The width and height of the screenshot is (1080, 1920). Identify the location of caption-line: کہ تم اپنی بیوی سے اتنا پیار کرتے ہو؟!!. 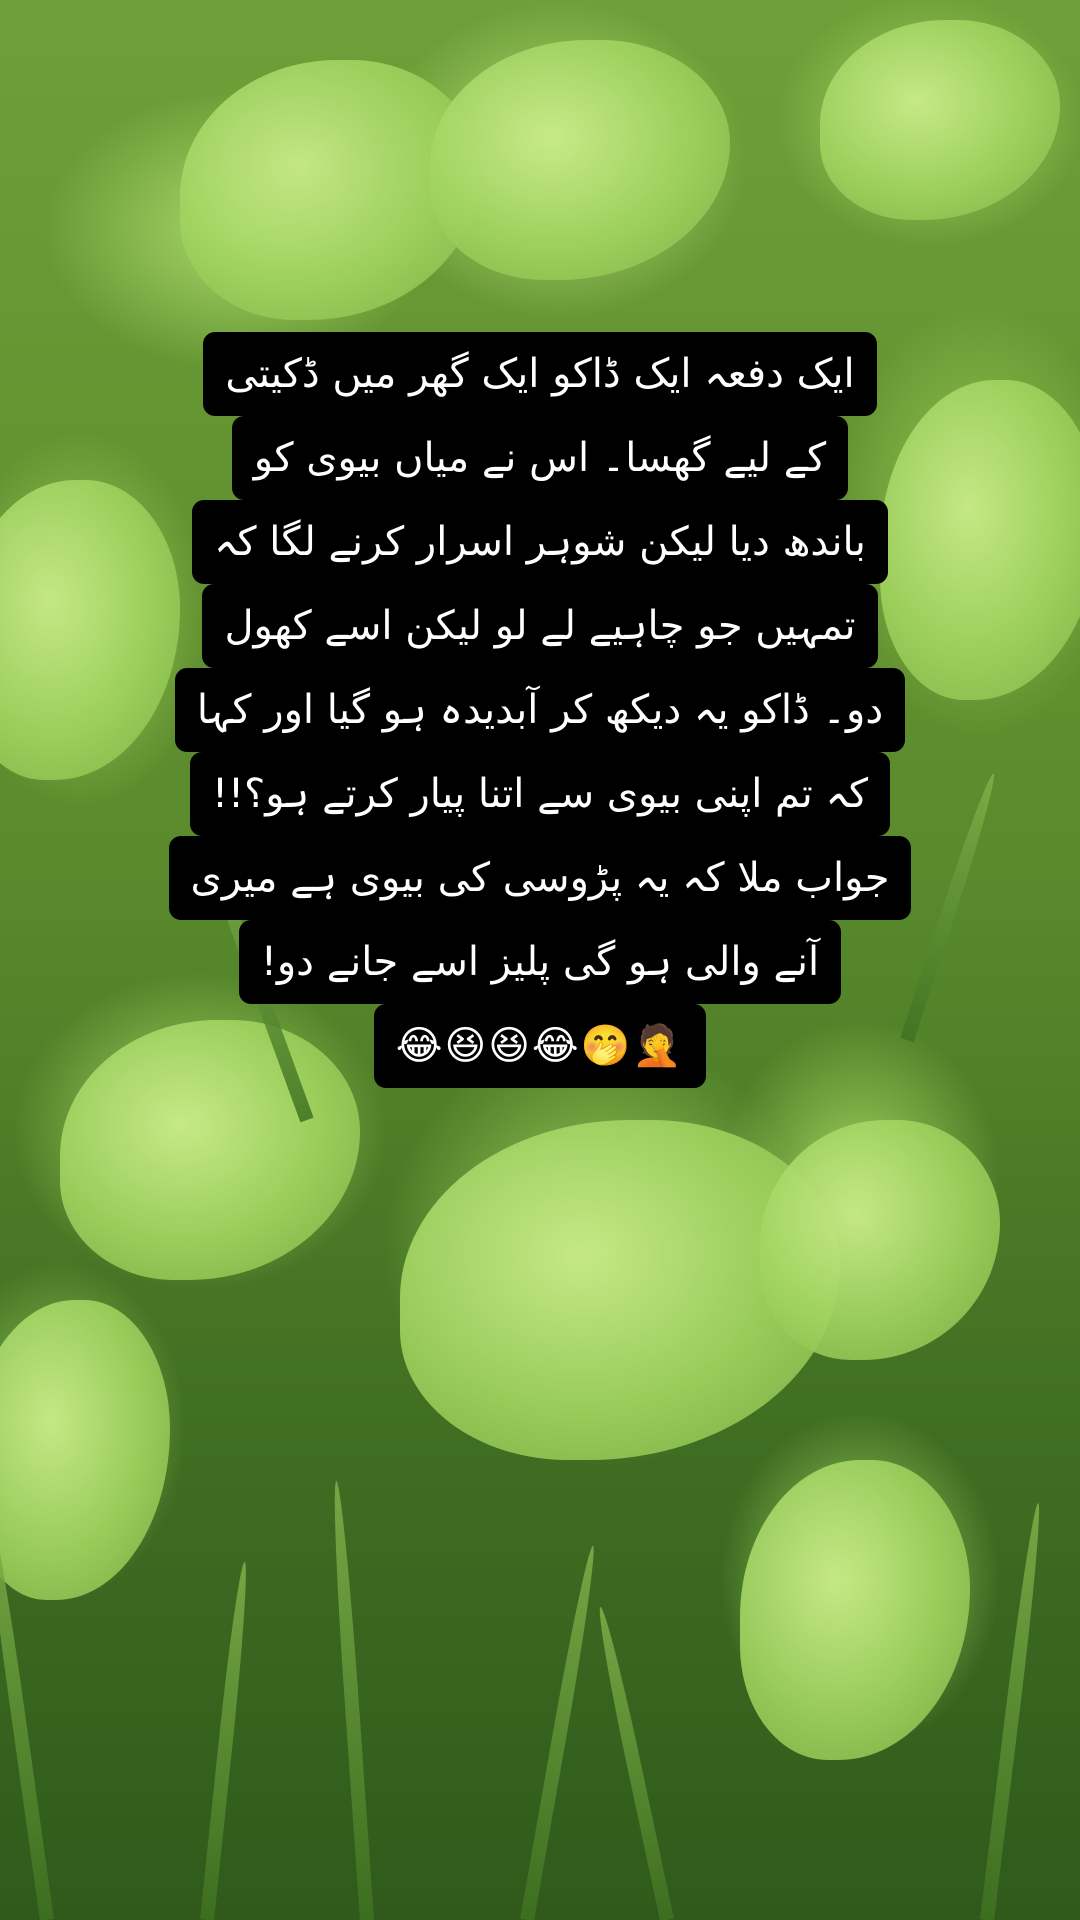
(540, 794).